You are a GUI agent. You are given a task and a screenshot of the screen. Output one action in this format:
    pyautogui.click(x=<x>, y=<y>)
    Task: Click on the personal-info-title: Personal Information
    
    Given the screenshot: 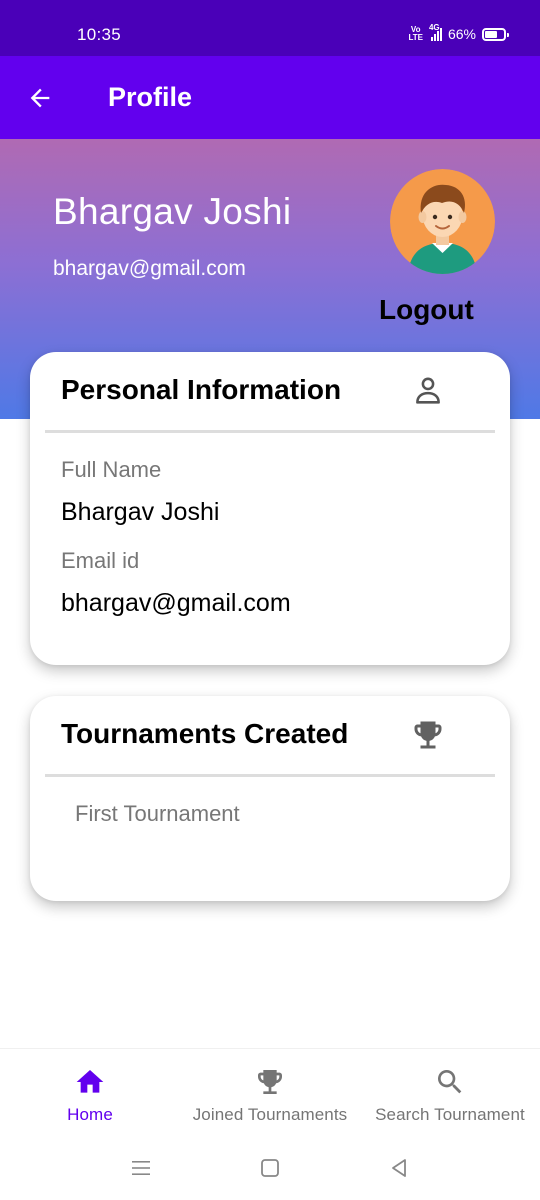 What is the action you would take?
    pyautogui.click(x=201, y=389)
    